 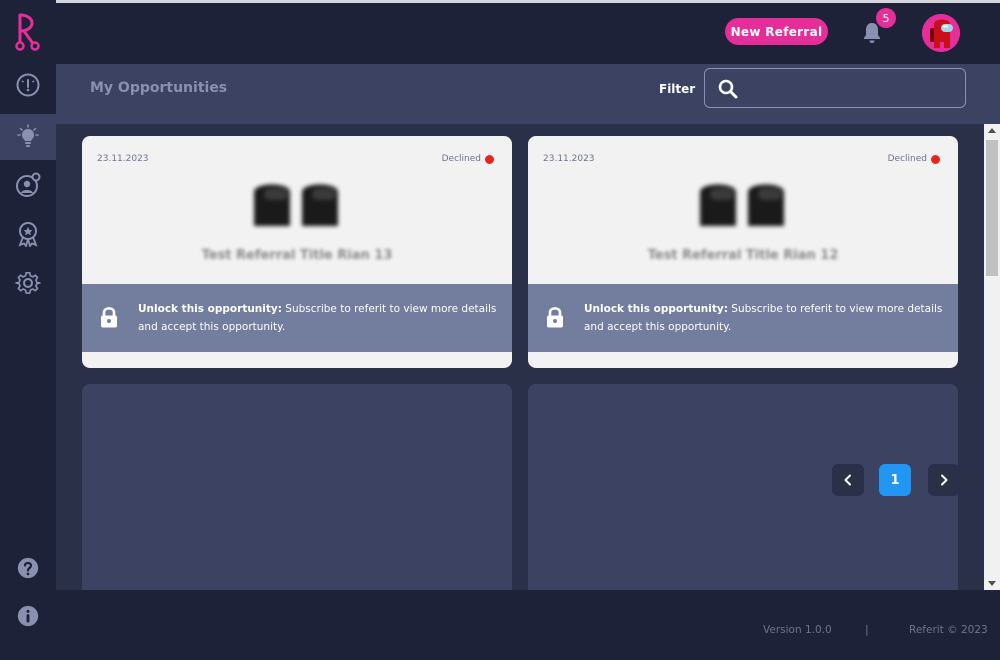 I want to click on footer: Version 1.0.0 | Referit © 2023, so click(x=528, y=631).